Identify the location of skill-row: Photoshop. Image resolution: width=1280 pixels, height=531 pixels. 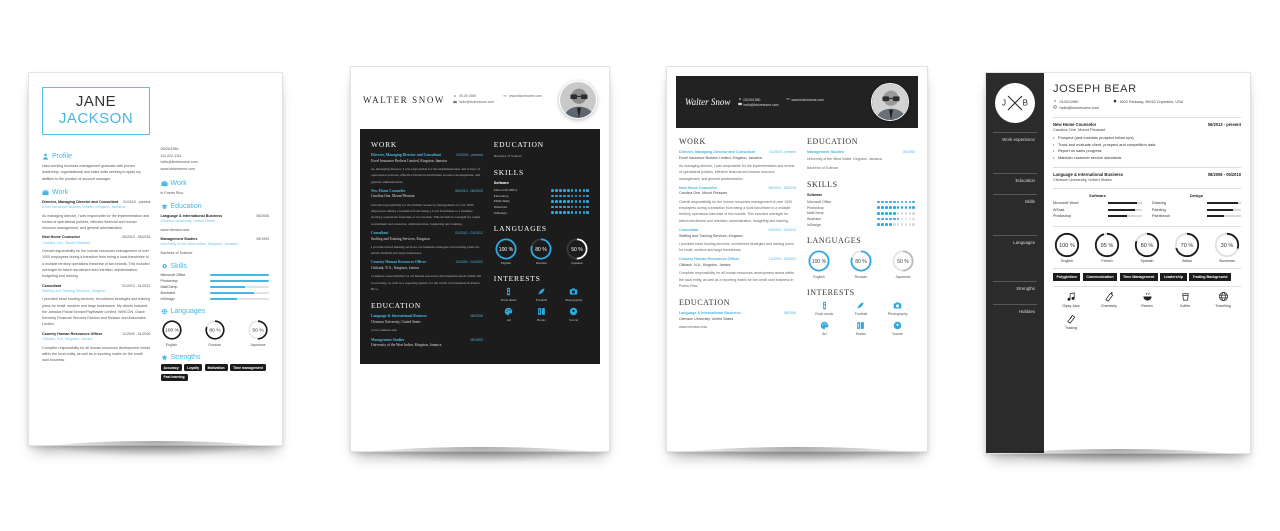
(541, 196).